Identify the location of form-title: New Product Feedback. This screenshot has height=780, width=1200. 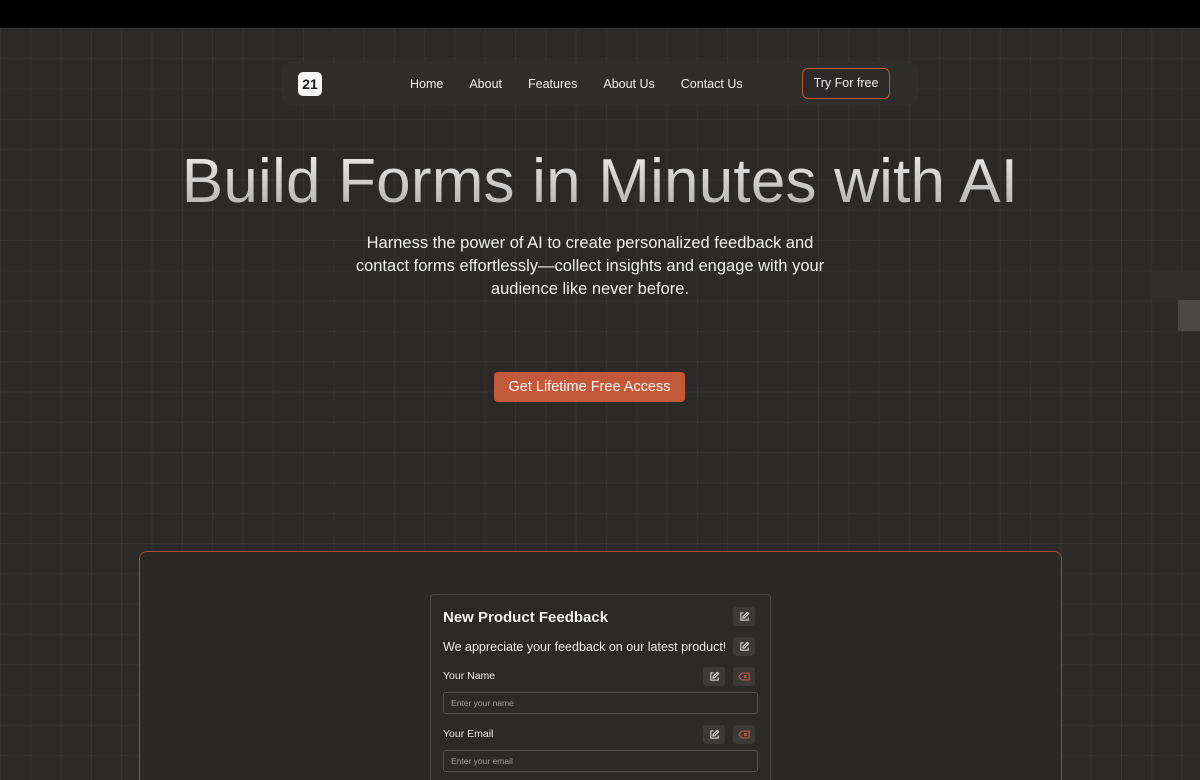
(526, 617).